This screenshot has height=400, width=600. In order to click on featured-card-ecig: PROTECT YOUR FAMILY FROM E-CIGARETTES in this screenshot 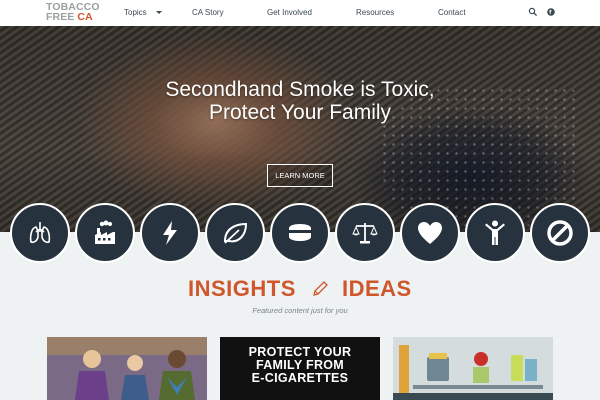, I will do `click(300, 368)`.